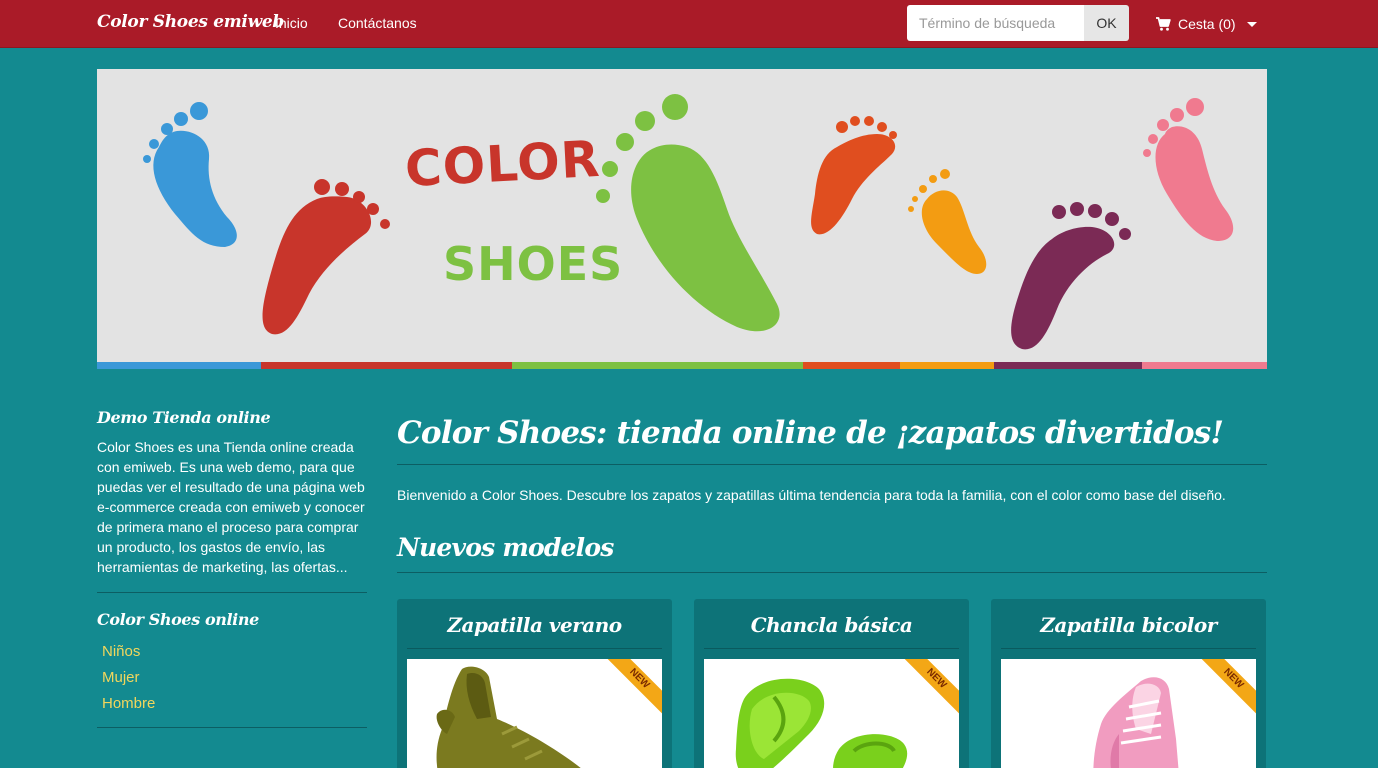  I want to click on shopping-cart-icon, so click(1163, 24).